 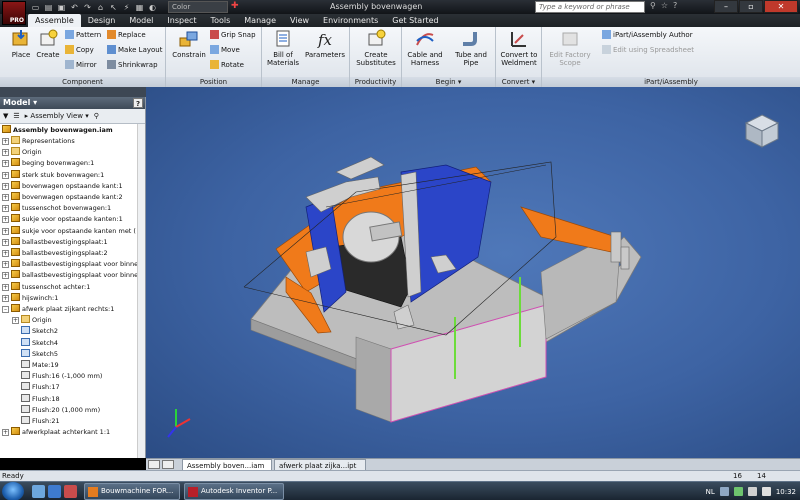 I want to click on tree-item-part: + ballastbevestigingsplaat:1, so click(x=55, y=242).